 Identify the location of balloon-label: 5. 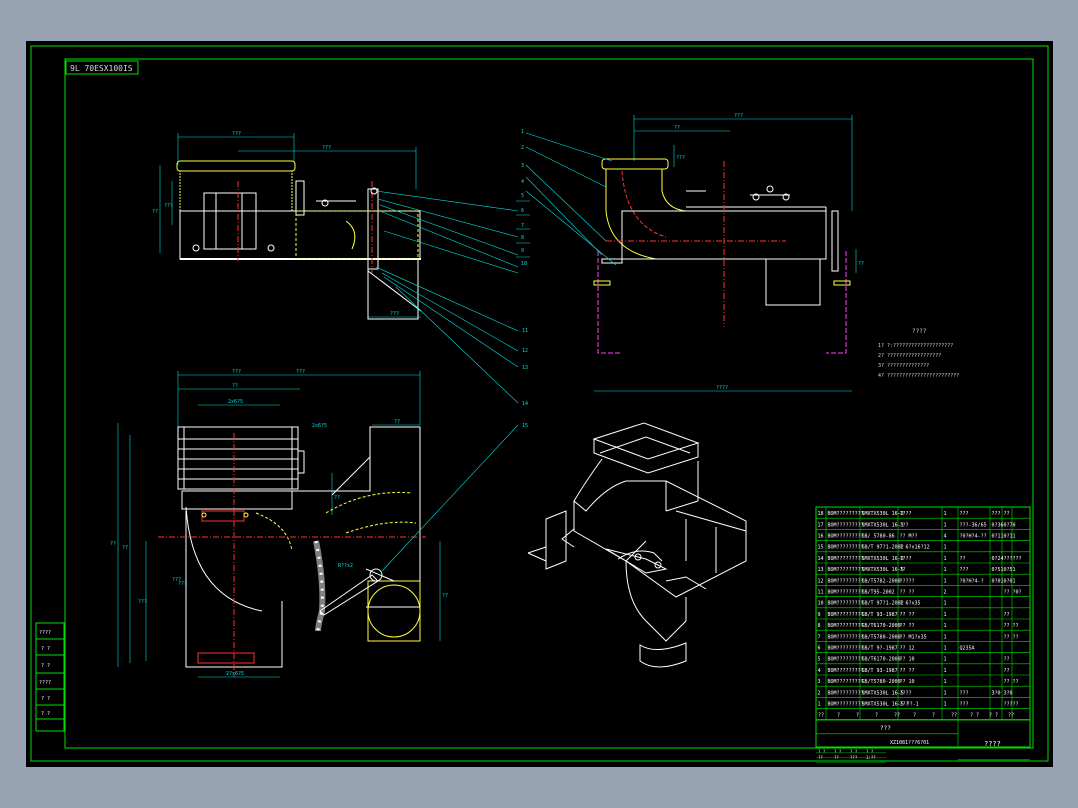
(522, 196).